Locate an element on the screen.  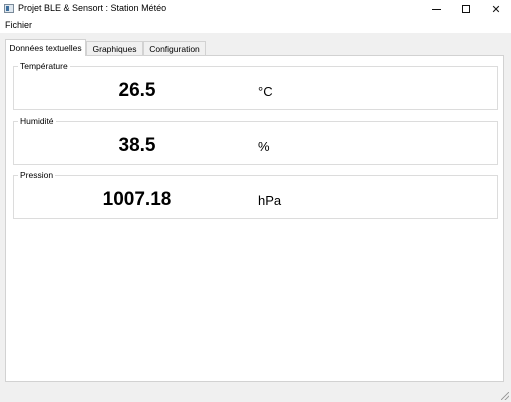
maximize-button is located at coordinates (466, 9).